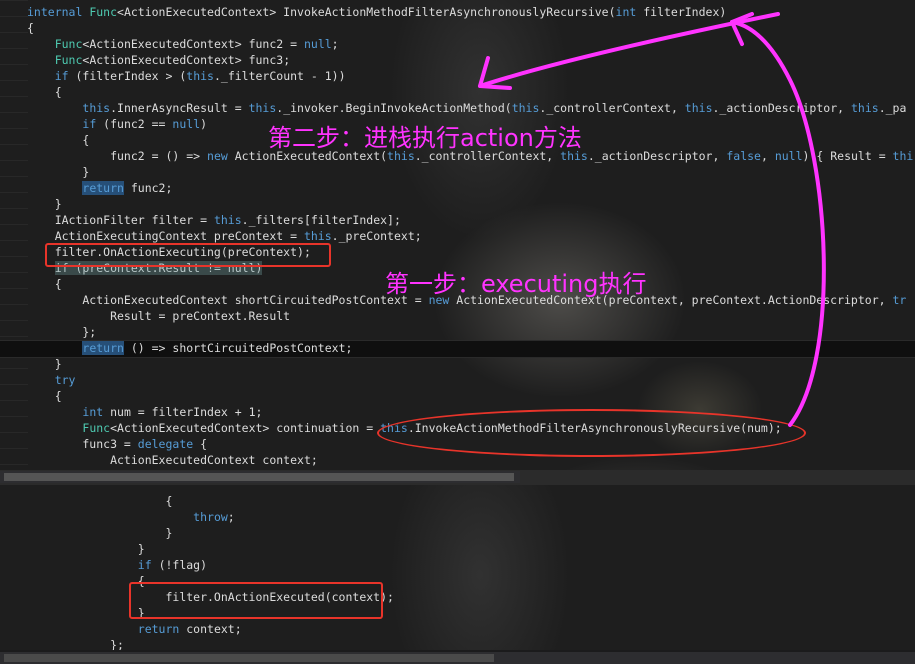 The width and height of the screenshot is (915, 664). Describe the element at coordinates (516, 284) in the screenshot. I see `annotation-step1: 第一步：executing执行` at that location.